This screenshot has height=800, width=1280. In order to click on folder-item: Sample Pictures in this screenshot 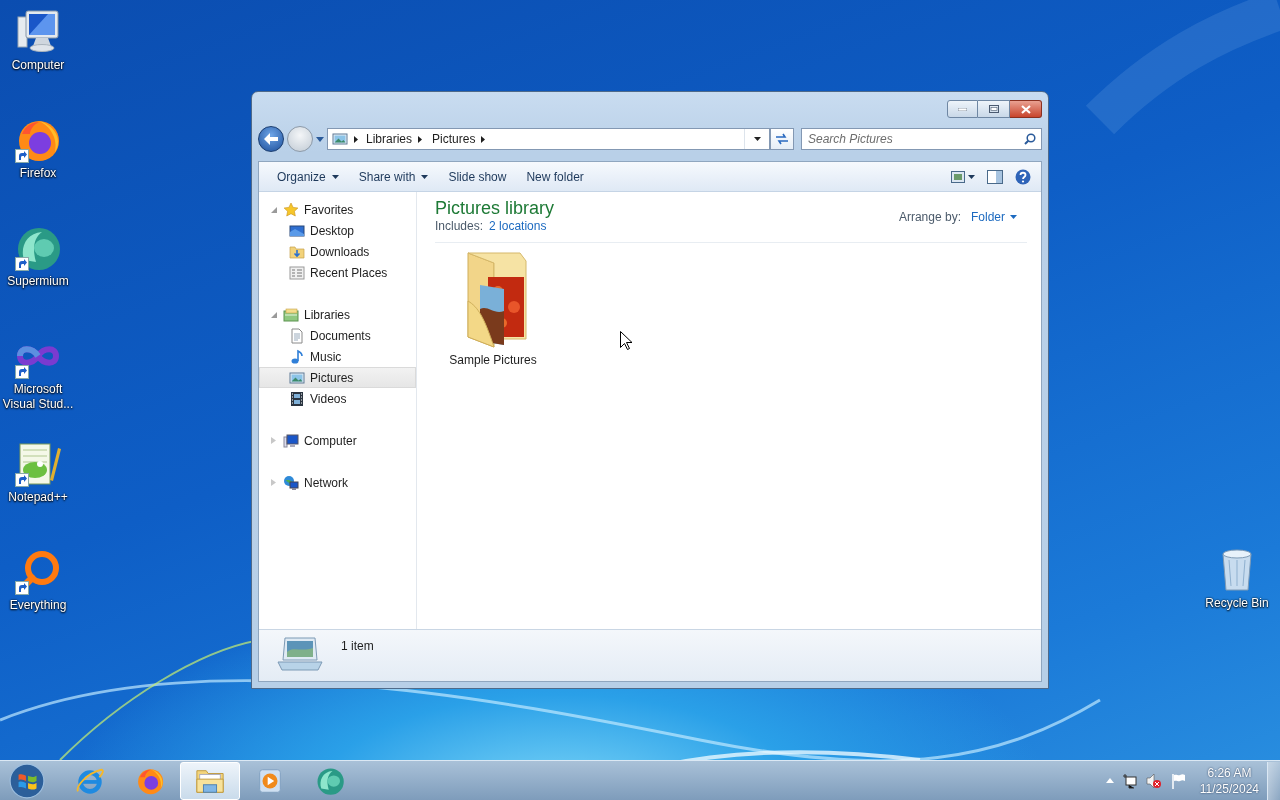, I will do `click(493, 309)`.